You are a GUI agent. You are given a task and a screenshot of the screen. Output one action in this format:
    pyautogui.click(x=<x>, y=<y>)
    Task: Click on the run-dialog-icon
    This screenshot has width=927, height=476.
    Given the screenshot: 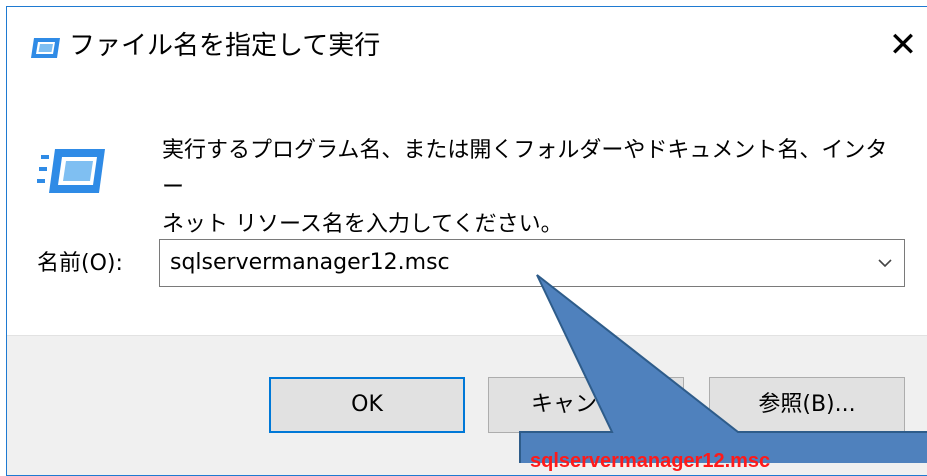 What is the action you would take?
    pyautogui.click(x=45, y=48)
    